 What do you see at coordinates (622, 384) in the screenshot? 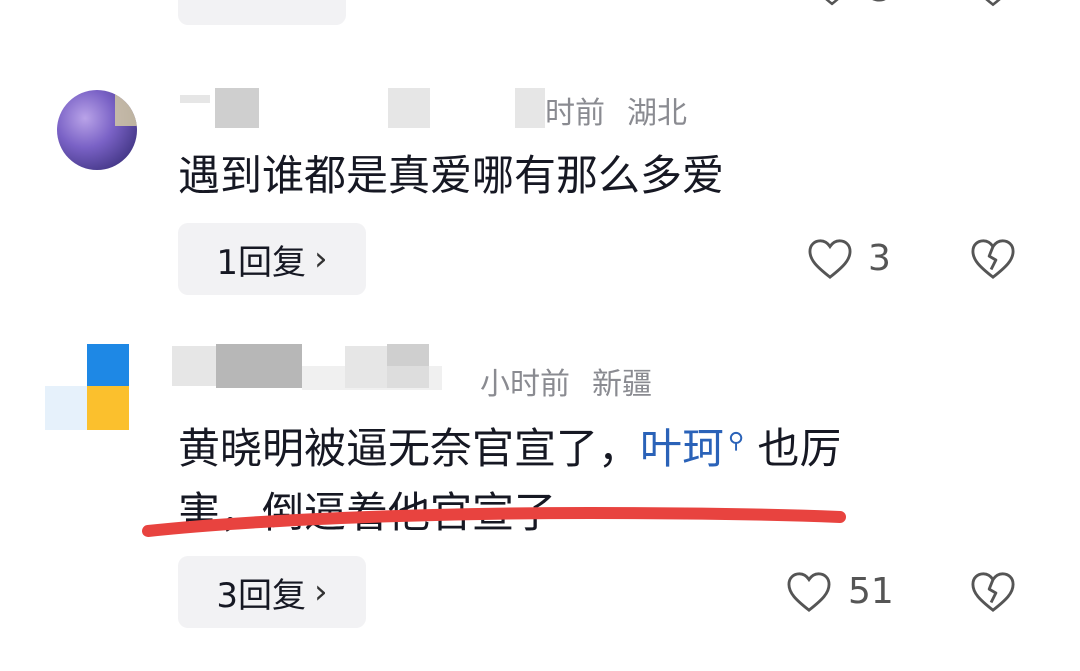
I see `location: 新疆` at bounding box center [622, 384].